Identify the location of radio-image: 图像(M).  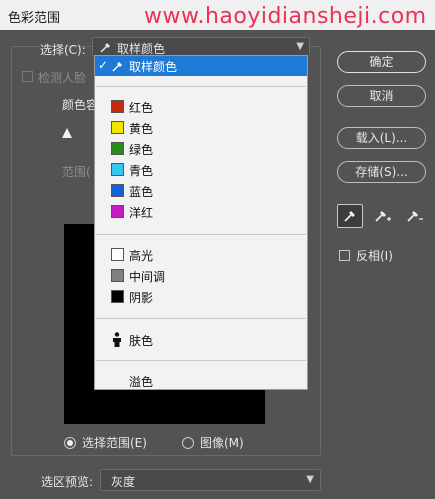
(213, 442).